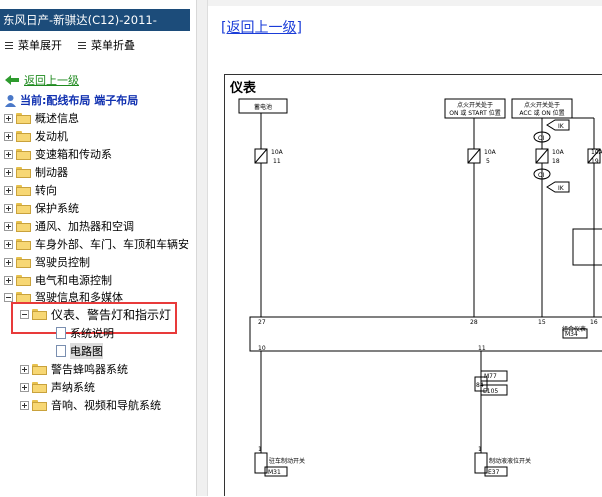 The width and height of the screenshot is (602, 497). I want to click on splitter-scrollbar, so click(202, 248).